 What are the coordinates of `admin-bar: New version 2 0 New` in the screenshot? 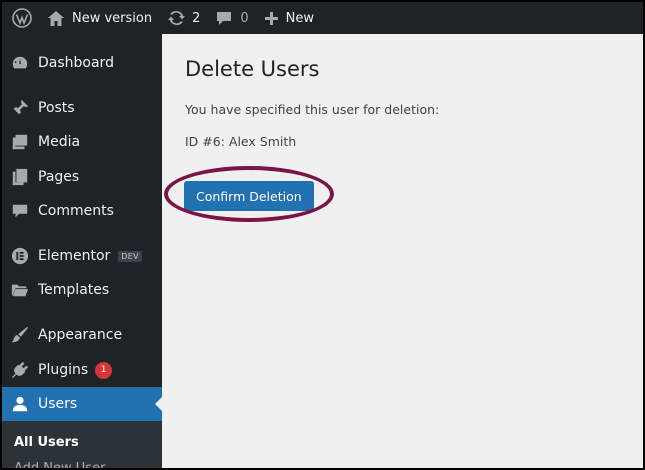 It's located at (322, 18).